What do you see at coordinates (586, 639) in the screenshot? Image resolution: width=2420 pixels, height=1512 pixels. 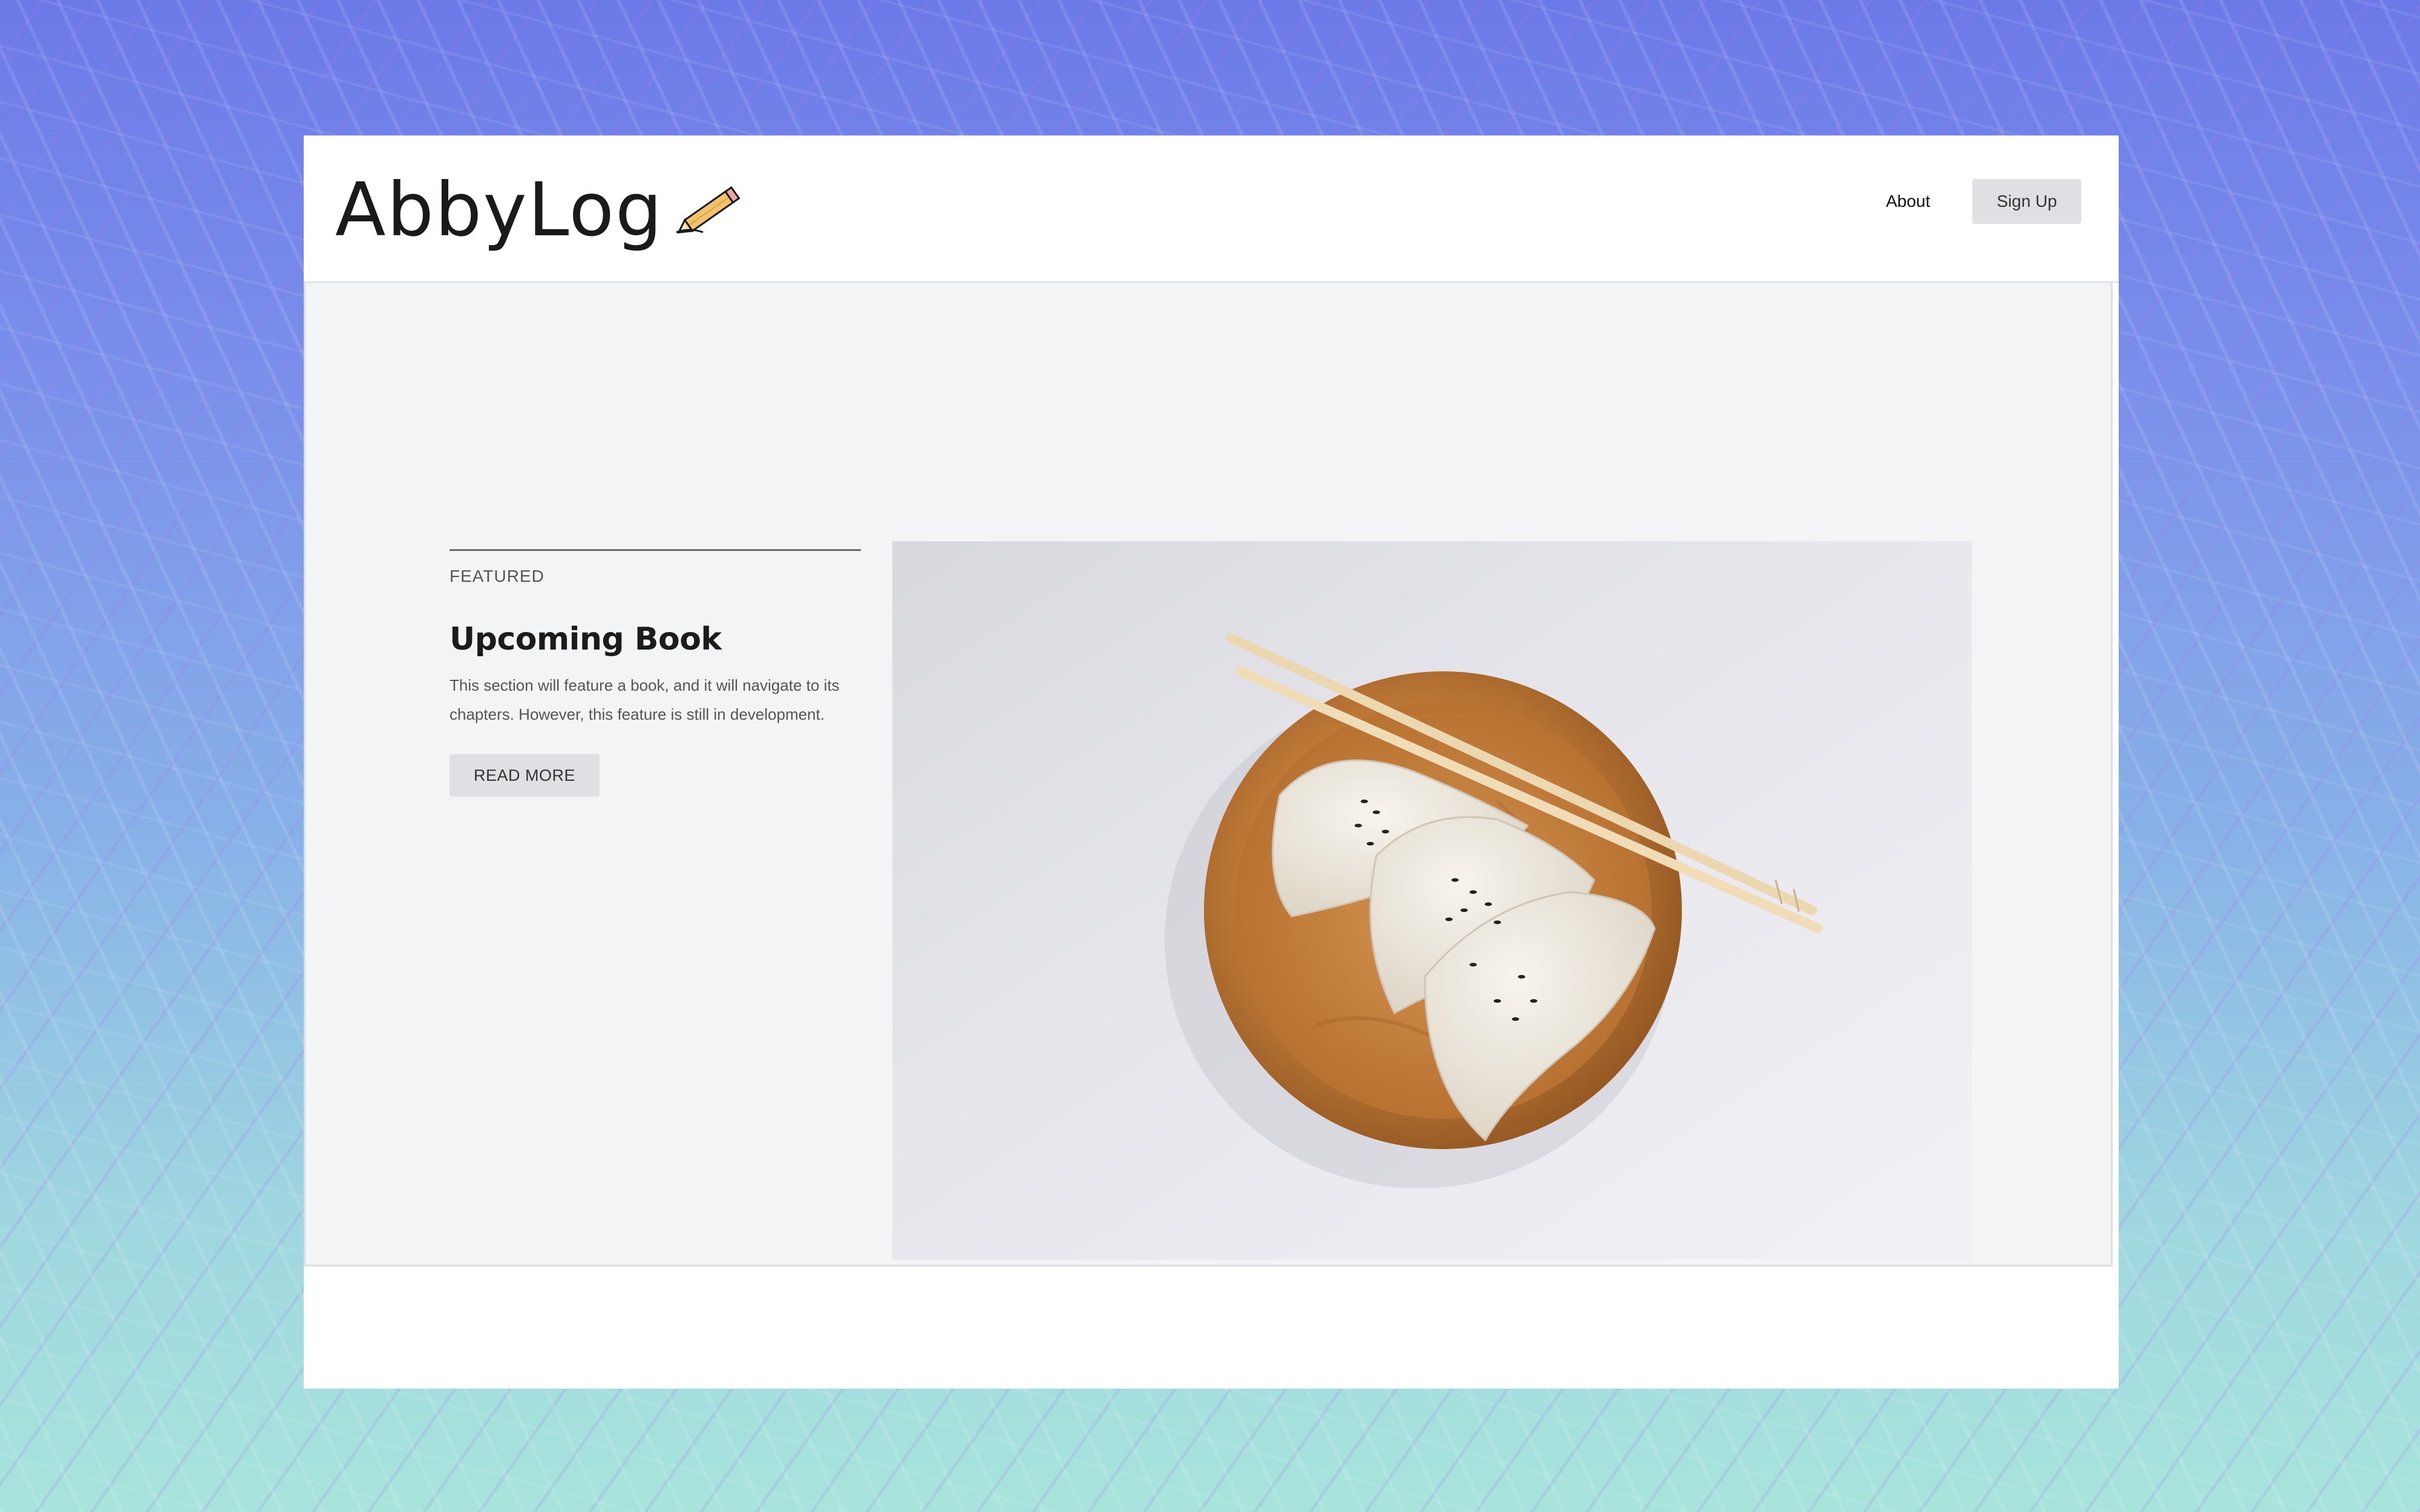 I see `featured-title: Upcoming Book` at bounding box center [586, 639].